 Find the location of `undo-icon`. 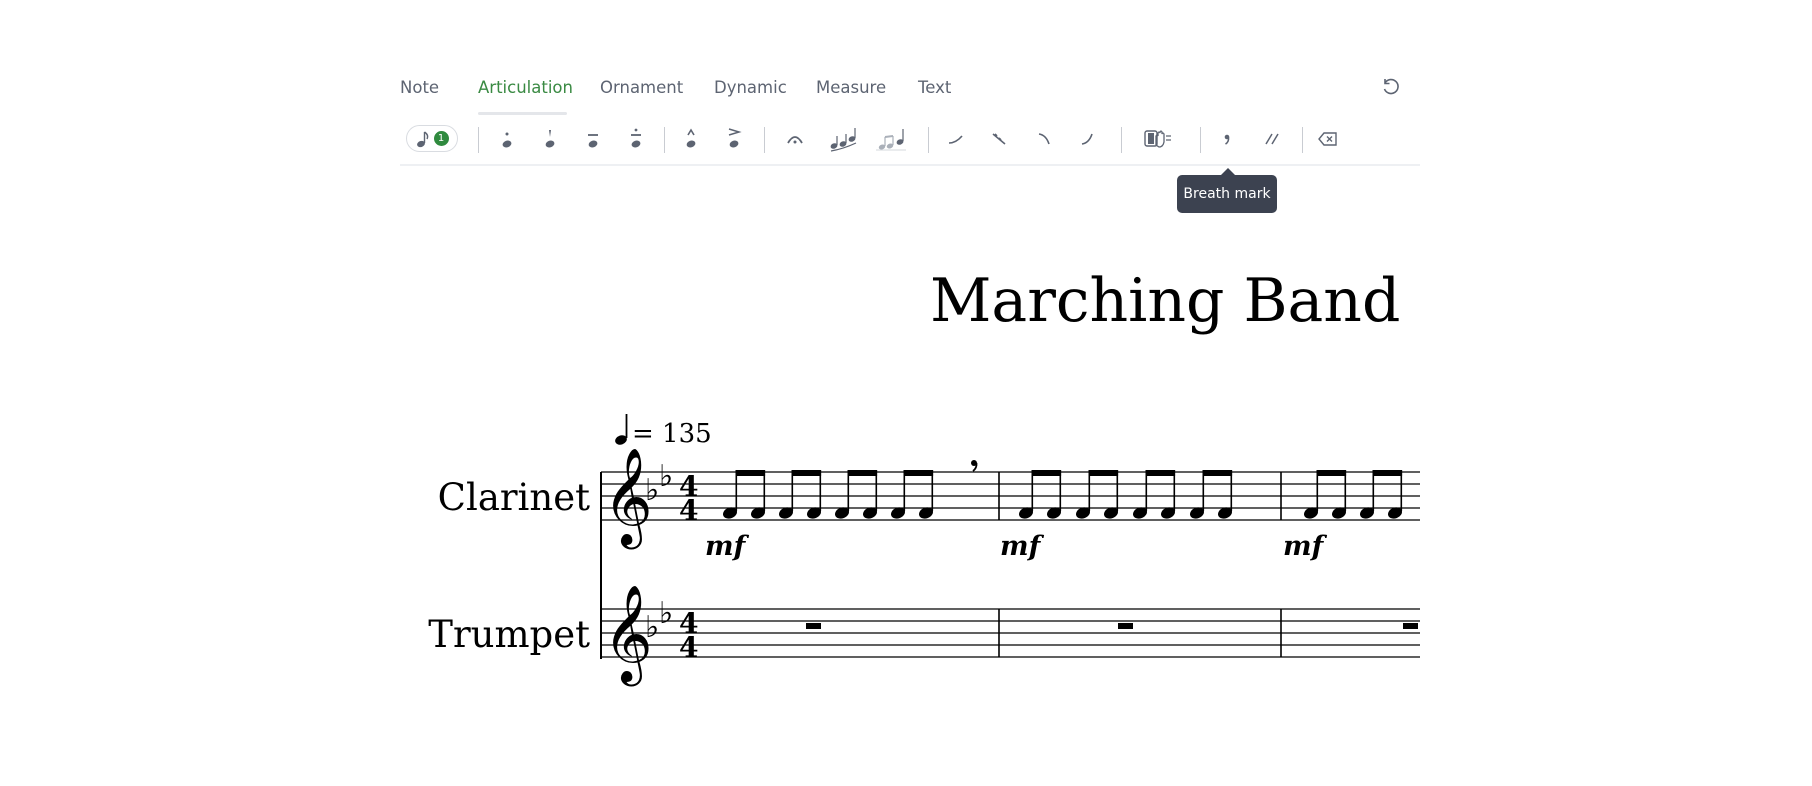

undo-icon is located at coordinates (1391, 86).